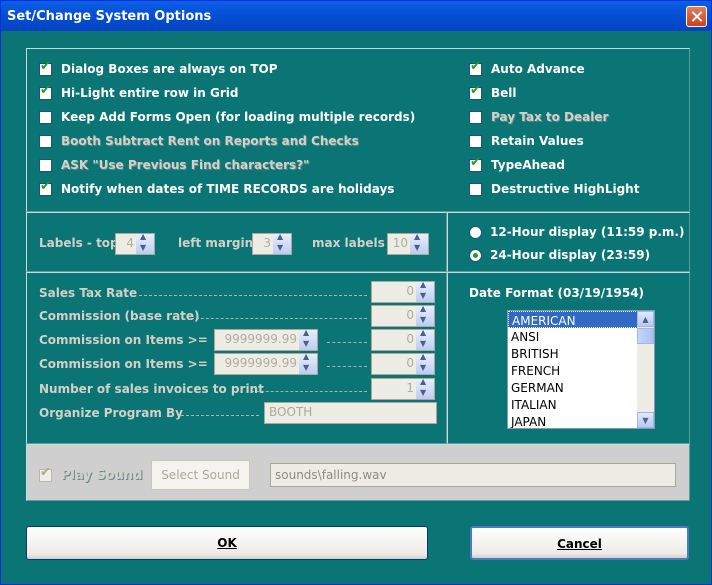  I want to click on list-item: ANSI, so click(581, 336).